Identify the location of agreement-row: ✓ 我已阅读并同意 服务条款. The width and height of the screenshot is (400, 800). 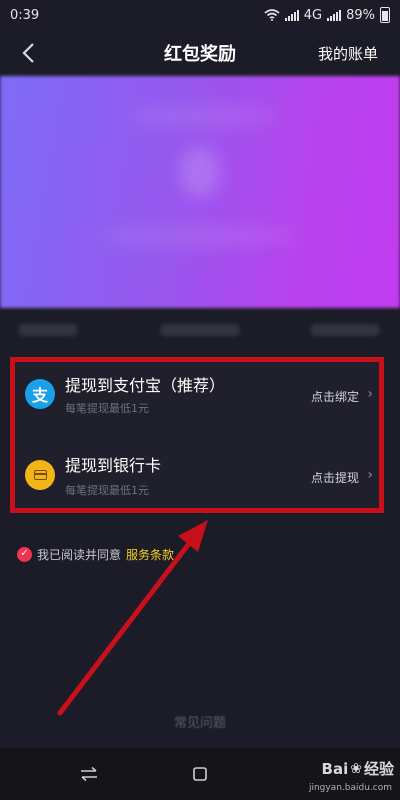
(95, 554).